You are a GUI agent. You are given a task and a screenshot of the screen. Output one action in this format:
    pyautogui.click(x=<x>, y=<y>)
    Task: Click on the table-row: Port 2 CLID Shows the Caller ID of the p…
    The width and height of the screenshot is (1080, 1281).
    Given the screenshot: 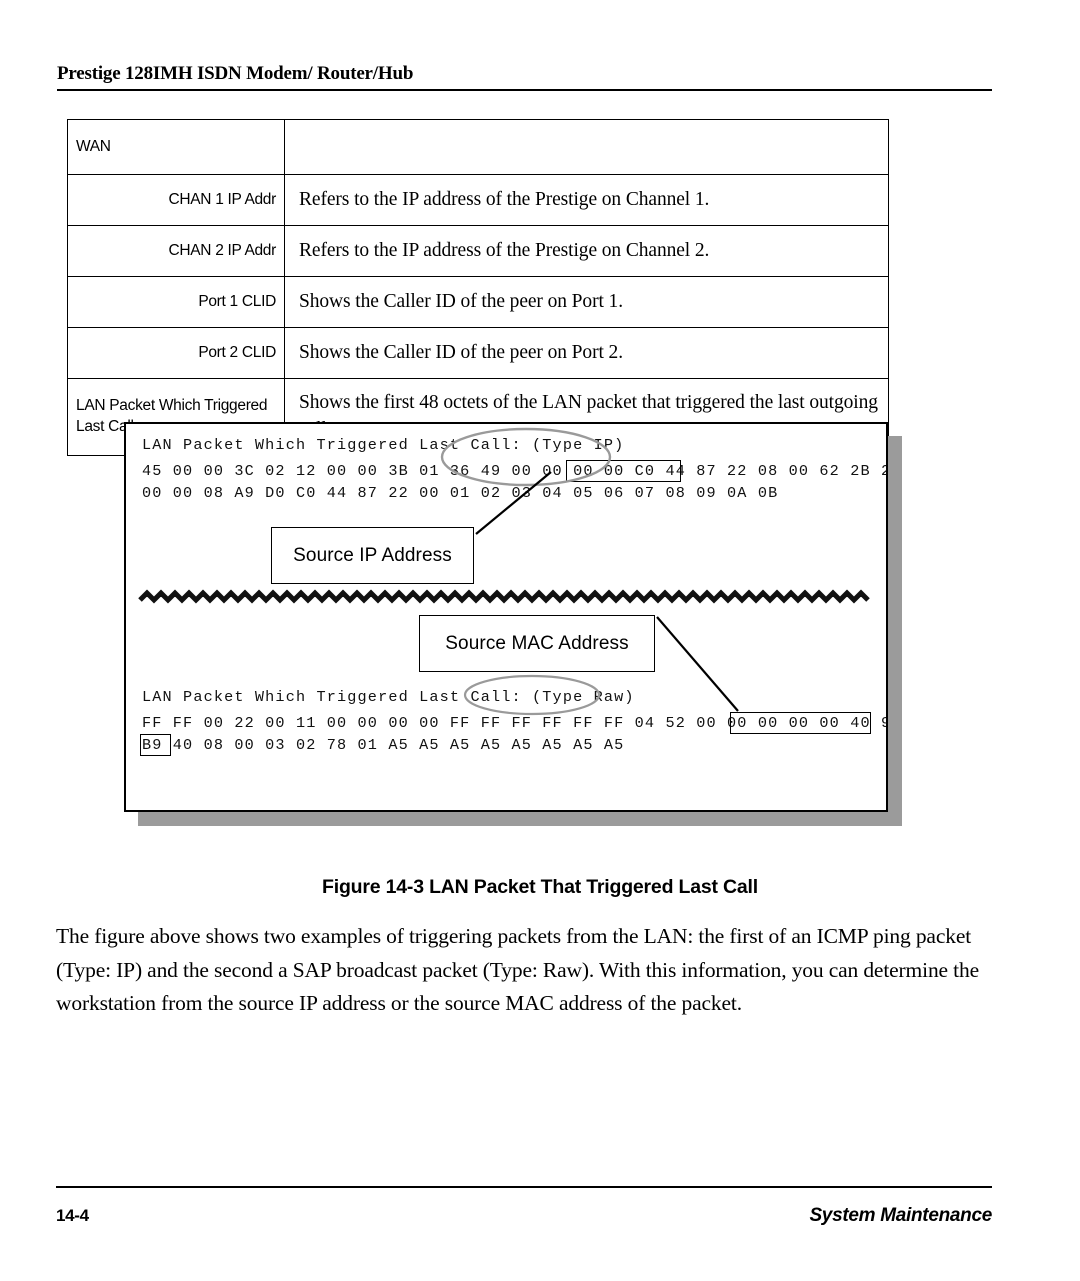 What is the action you would take?
    pyautogui.click(x=478, y=353)
    